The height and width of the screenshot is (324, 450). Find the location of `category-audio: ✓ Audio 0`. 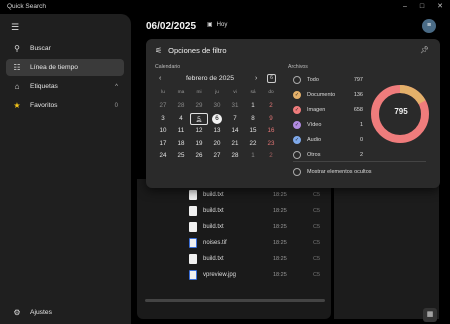

category-audio: ✓ Audio 0 is located at coordinates (328, 140).